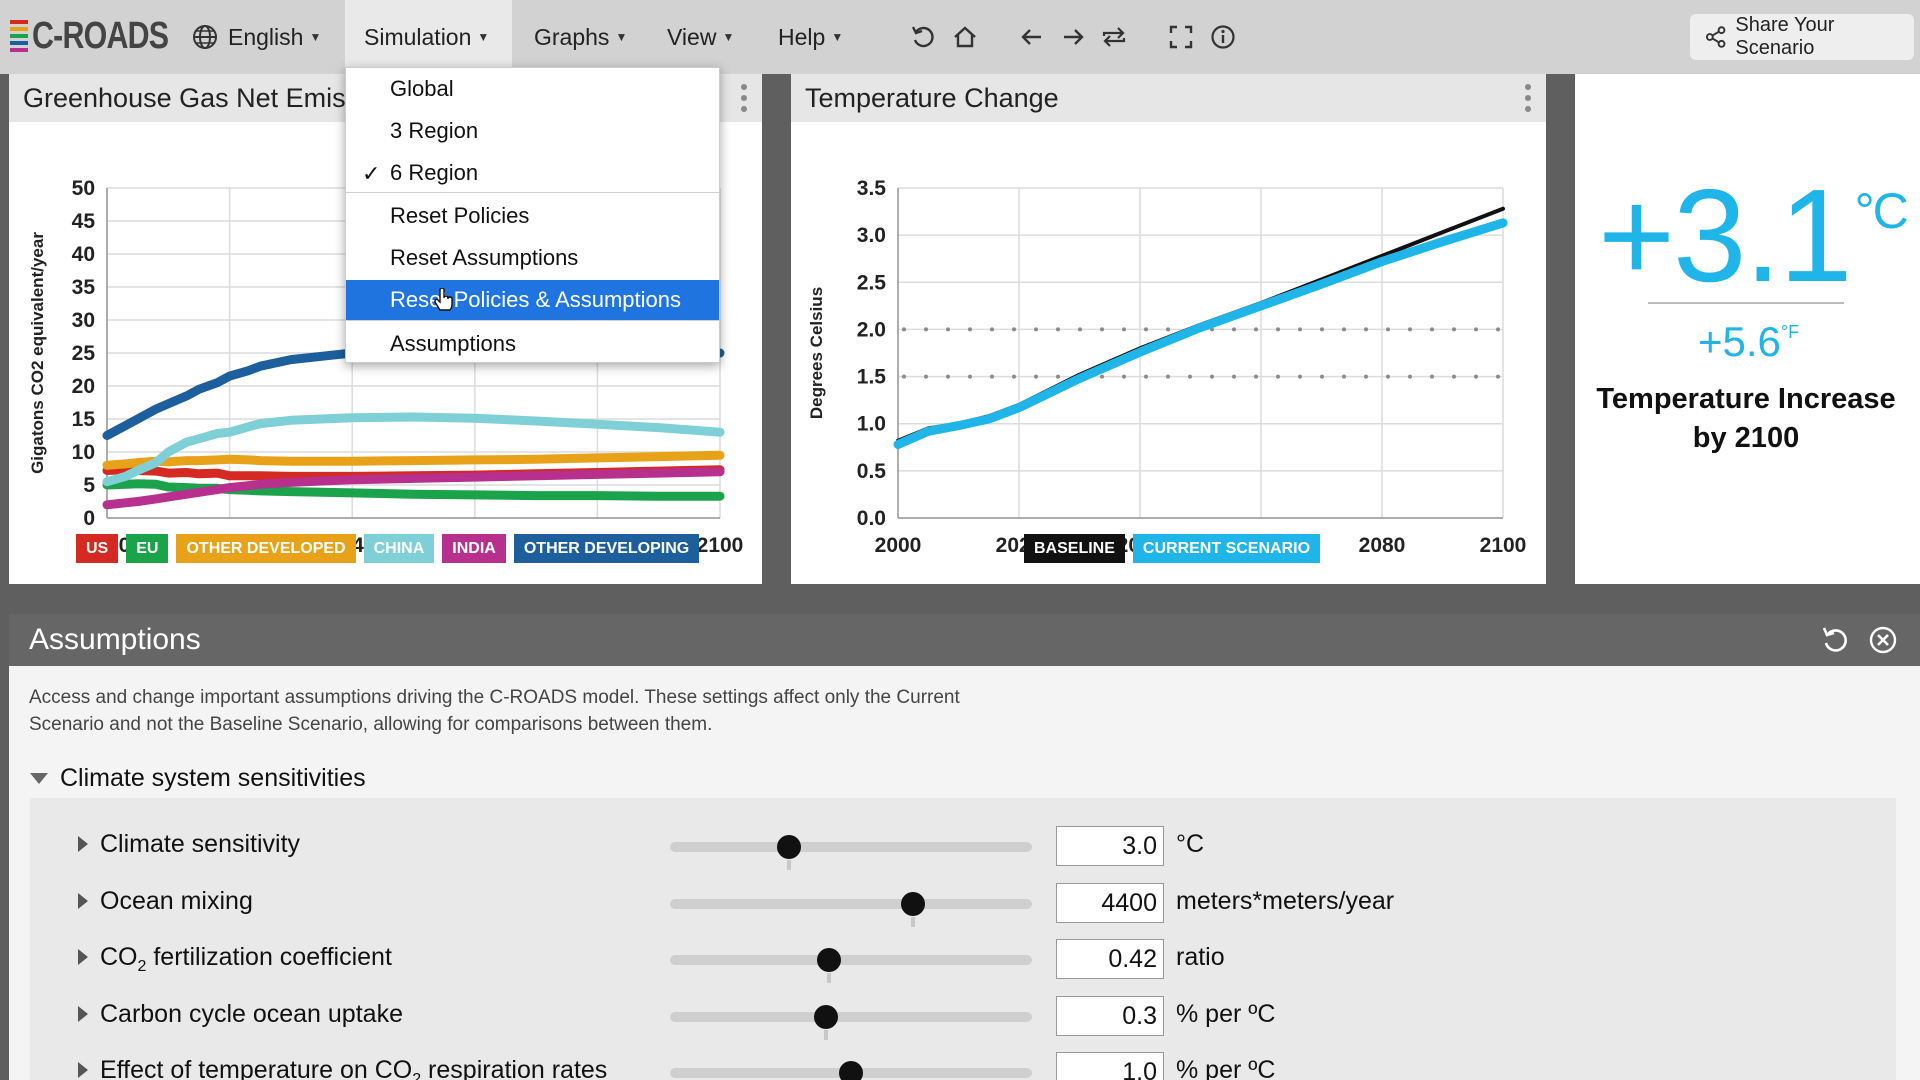 This screenshot has height=1080, width=1920. What do you see at coordinates (1715, 37) in the screenshot?
I see `share-icon` at bounding box center [1715, 37].